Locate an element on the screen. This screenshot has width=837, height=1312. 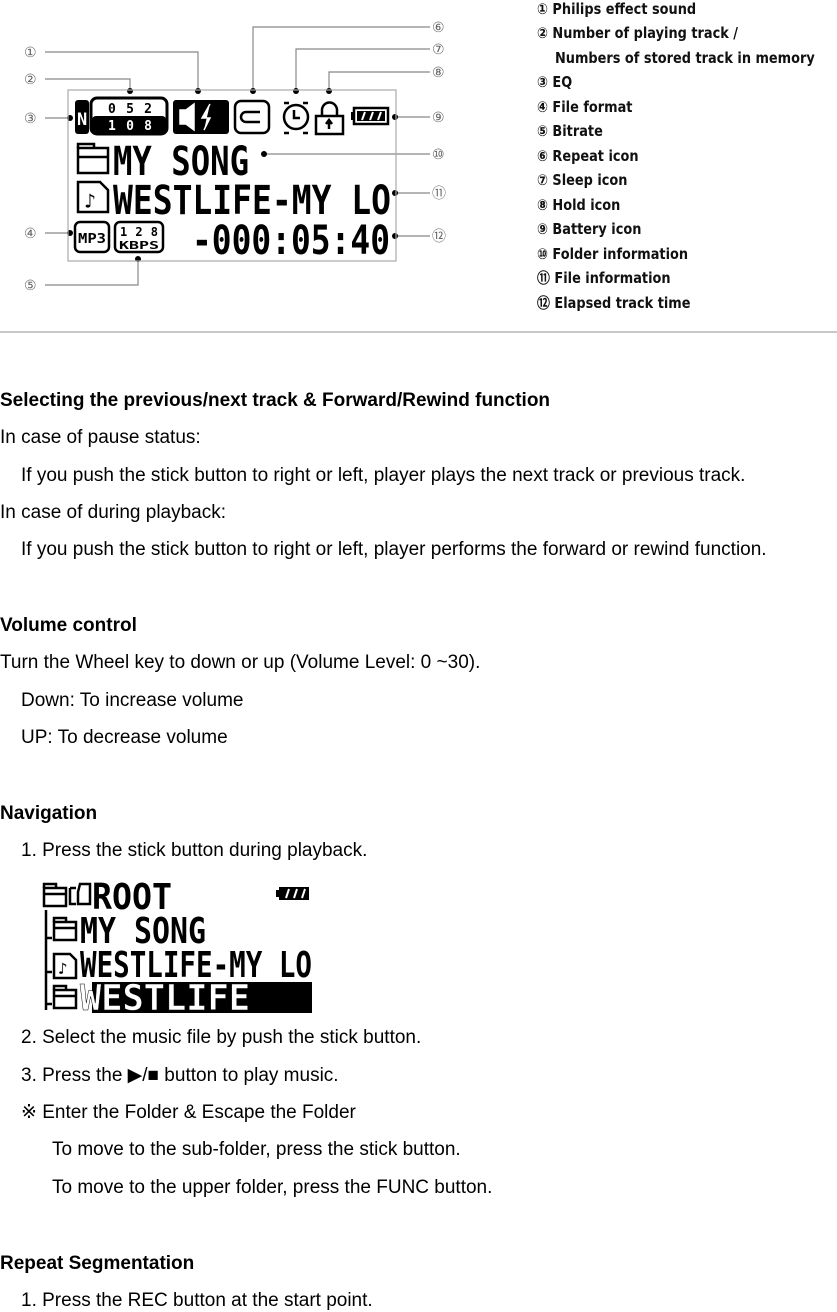
legend-item: ⑨ Battery icon is located at coordinates (589, 229).